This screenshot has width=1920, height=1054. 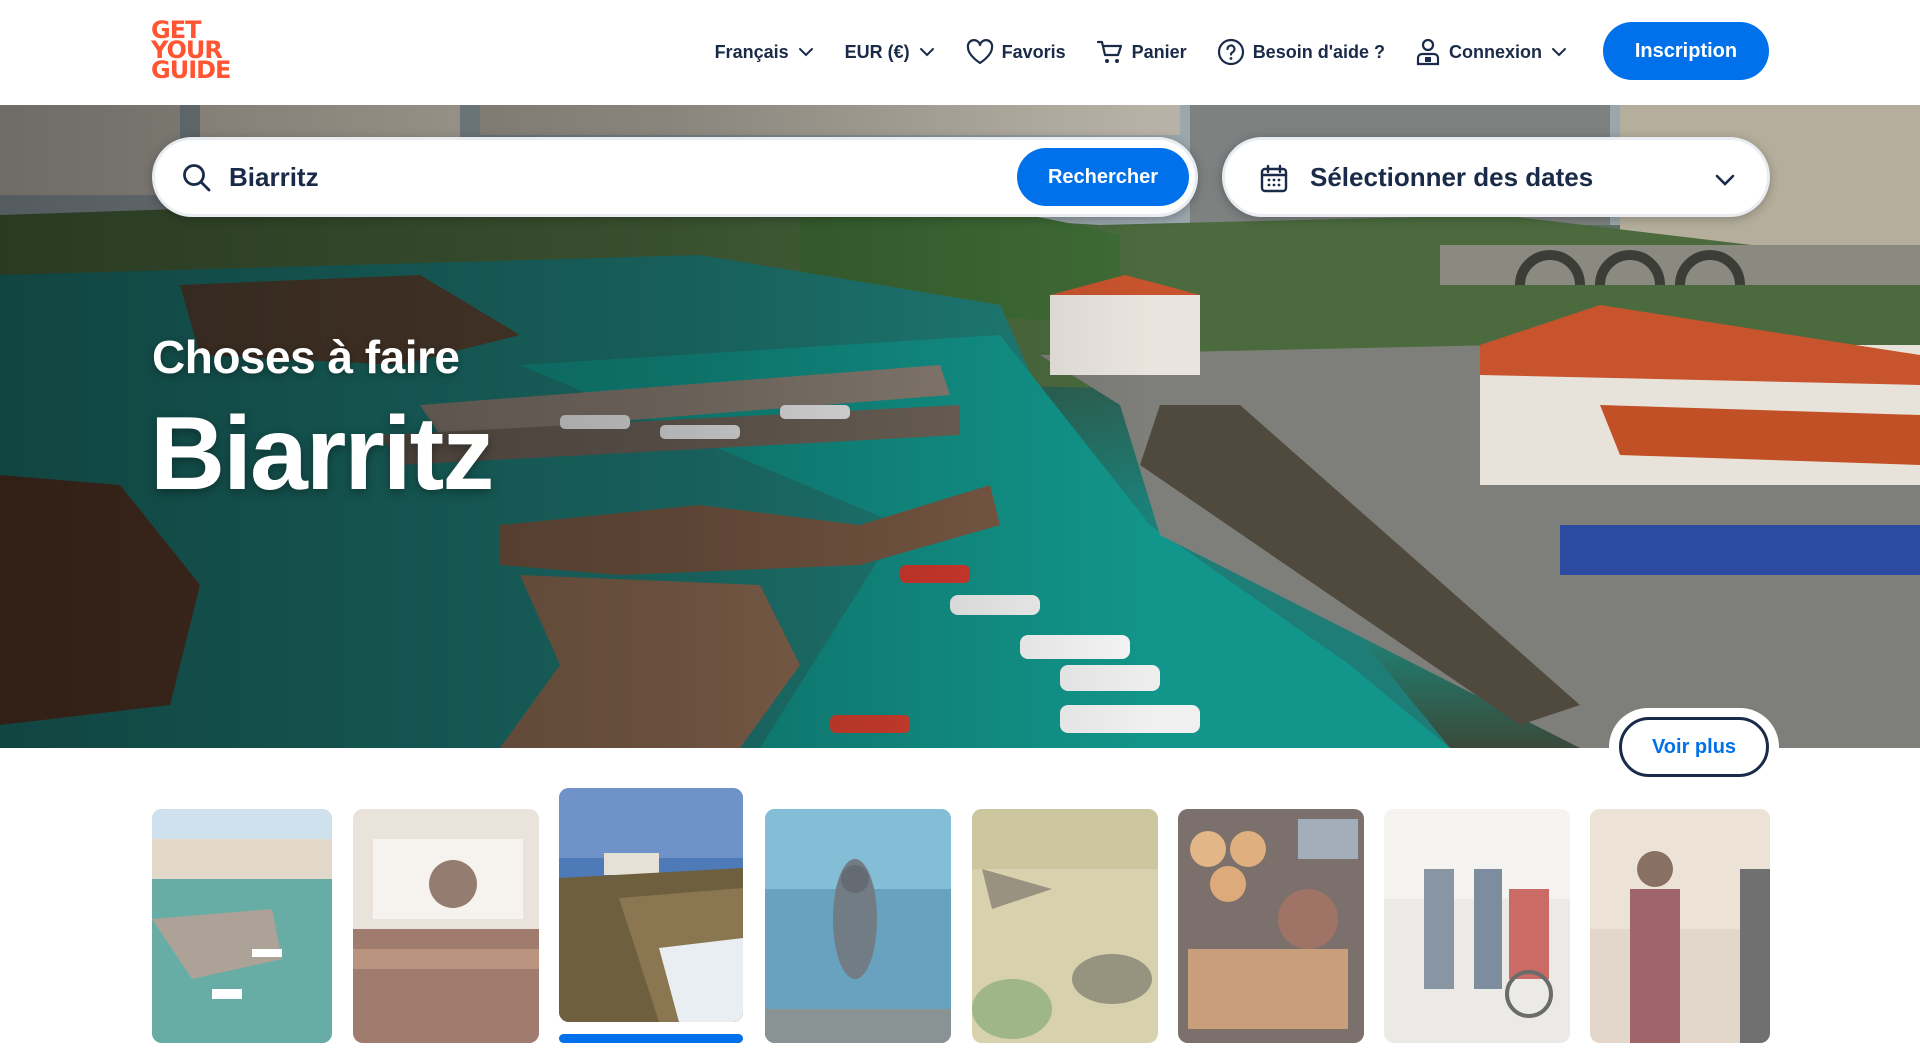 I want to click on favorites-link: Favoris, so click(x=1016, y=52).